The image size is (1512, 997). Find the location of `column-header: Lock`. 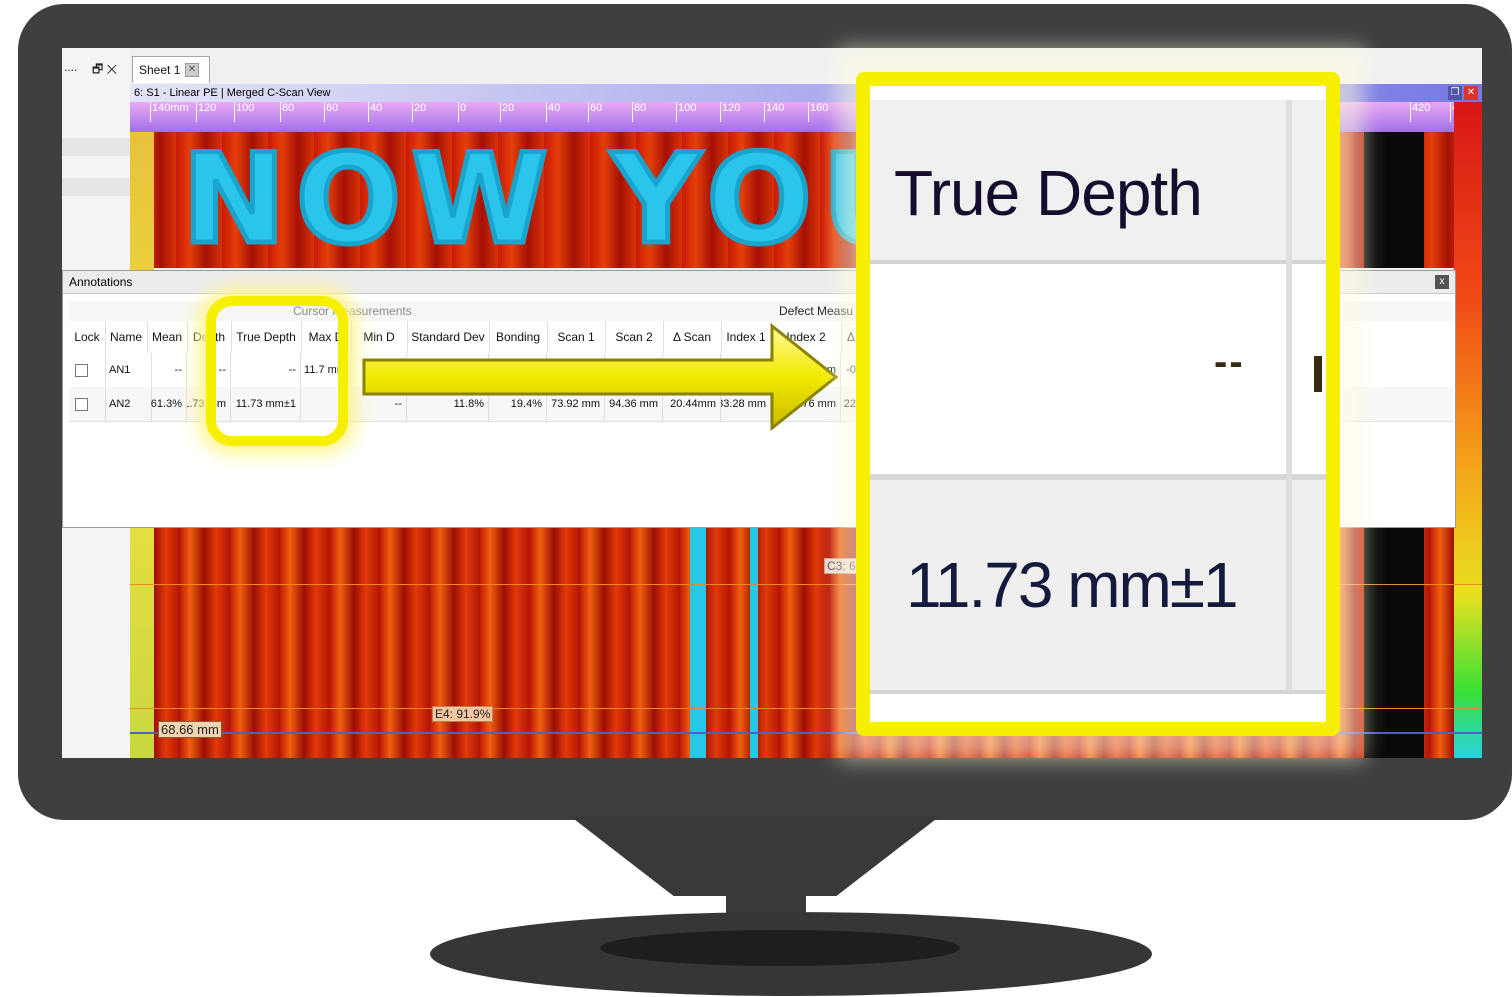

column-header: Lock is located at coordinates (87, 337).